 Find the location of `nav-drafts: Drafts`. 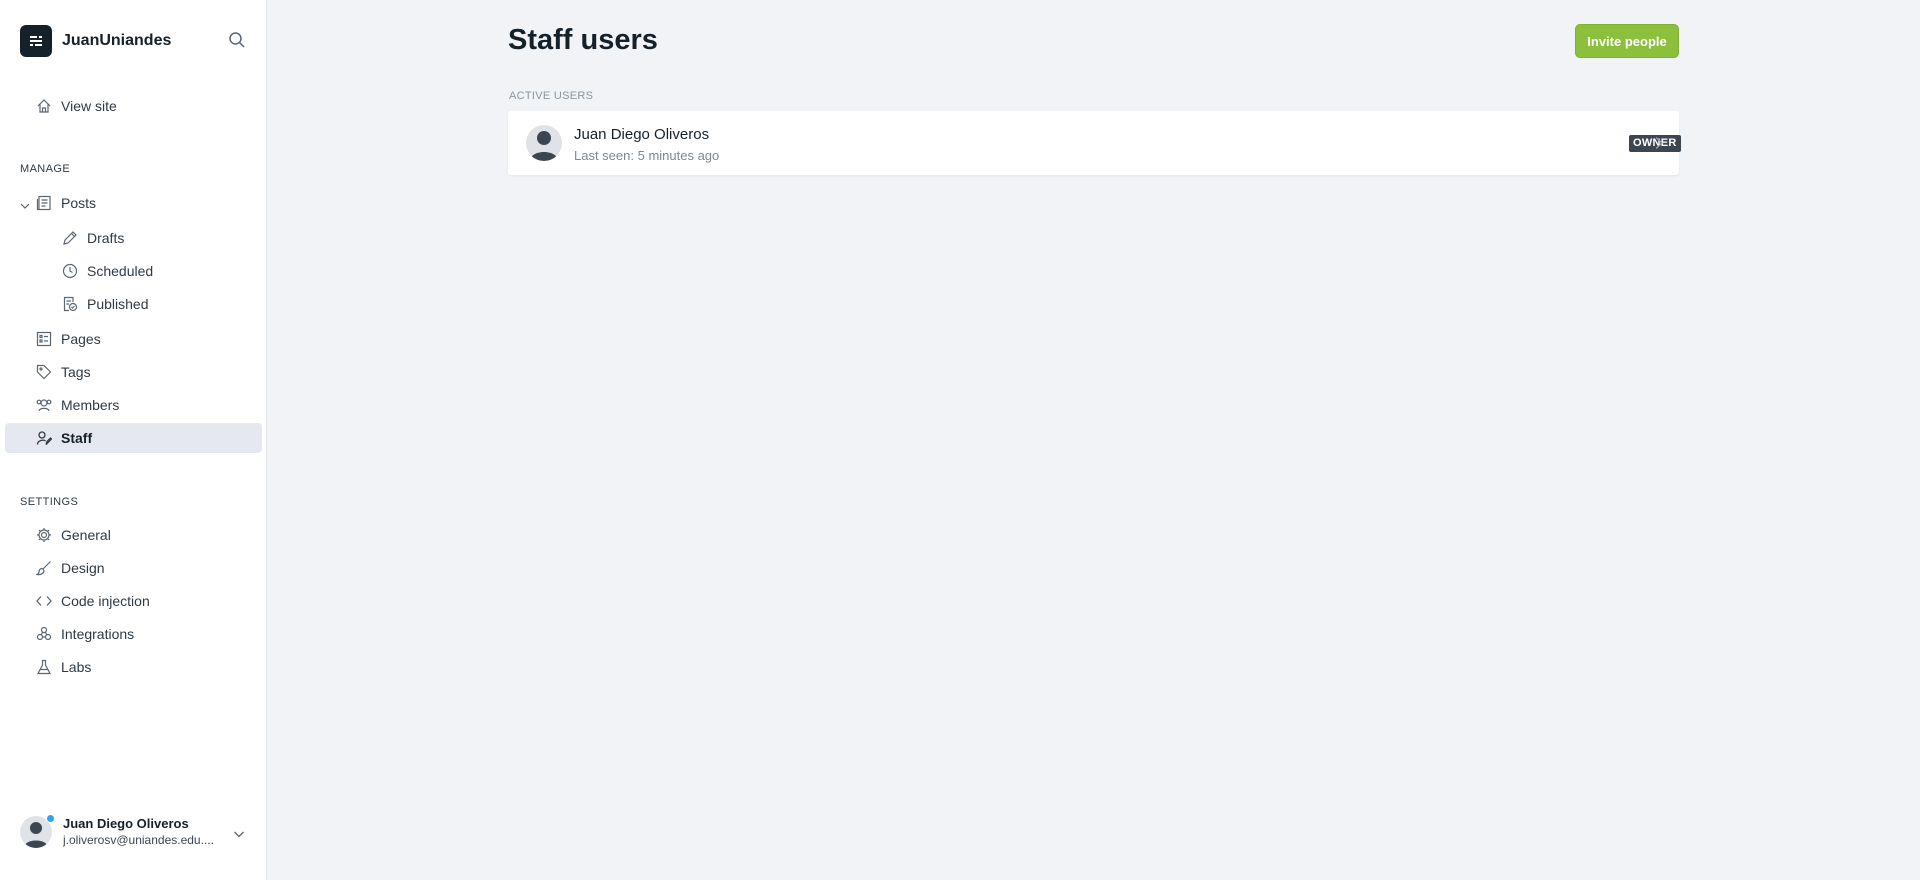

nav-drafts: Drafts is located at coordinates (133, 238).